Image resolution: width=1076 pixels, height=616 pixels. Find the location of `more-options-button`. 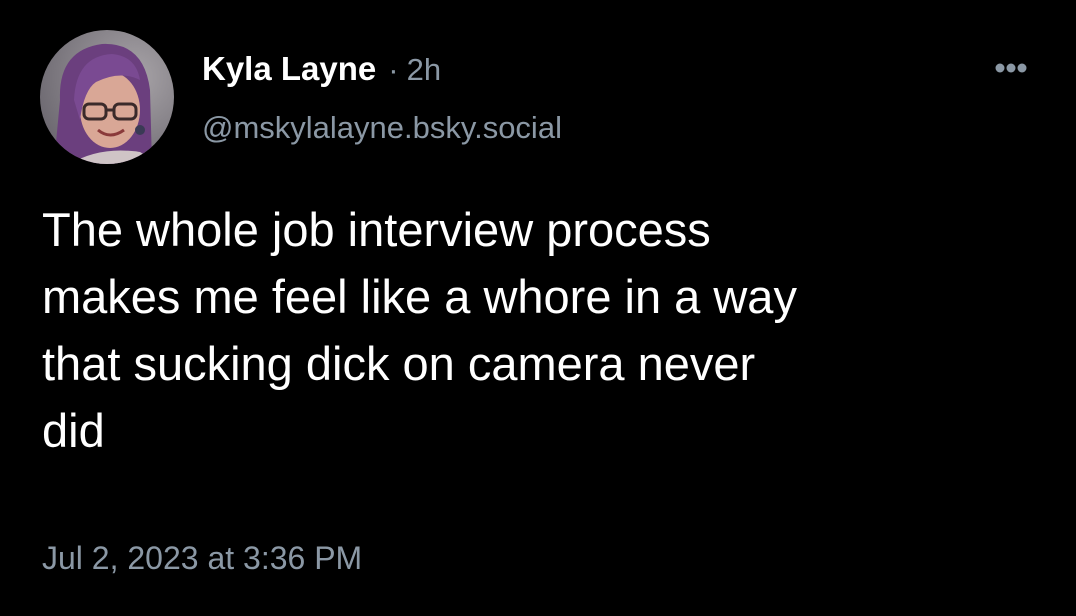

more-options-button is located at coordinates (1011, 68).